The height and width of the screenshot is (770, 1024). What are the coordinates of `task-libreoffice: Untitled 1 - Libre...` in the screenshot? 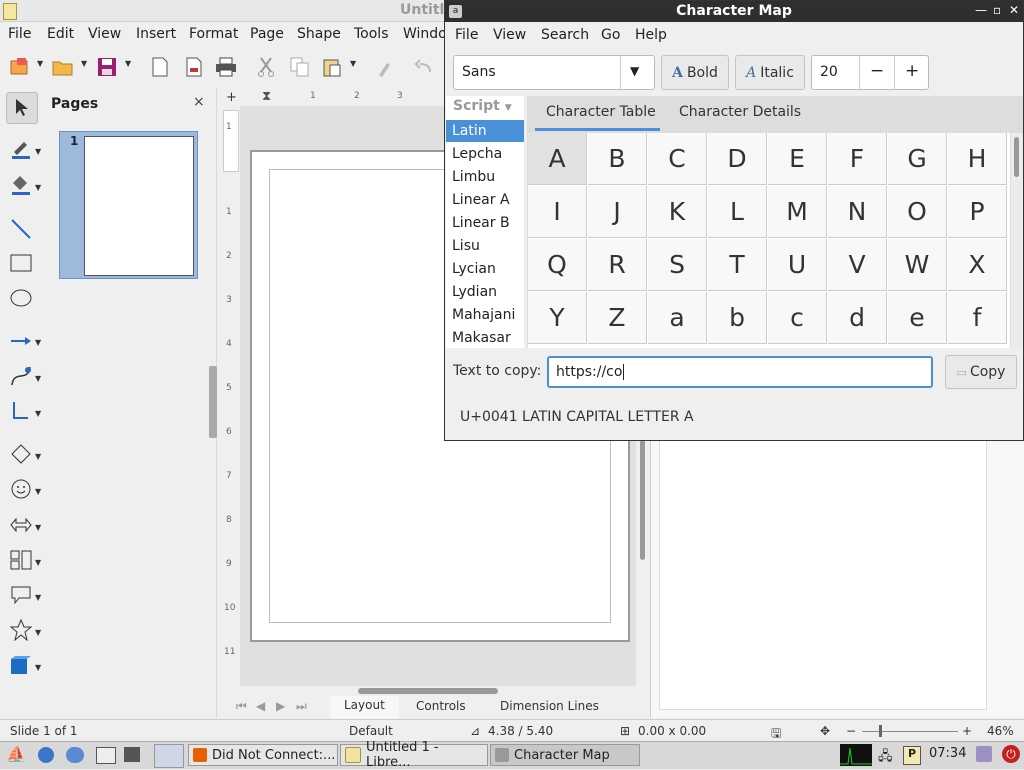 It's located at (414, 755).